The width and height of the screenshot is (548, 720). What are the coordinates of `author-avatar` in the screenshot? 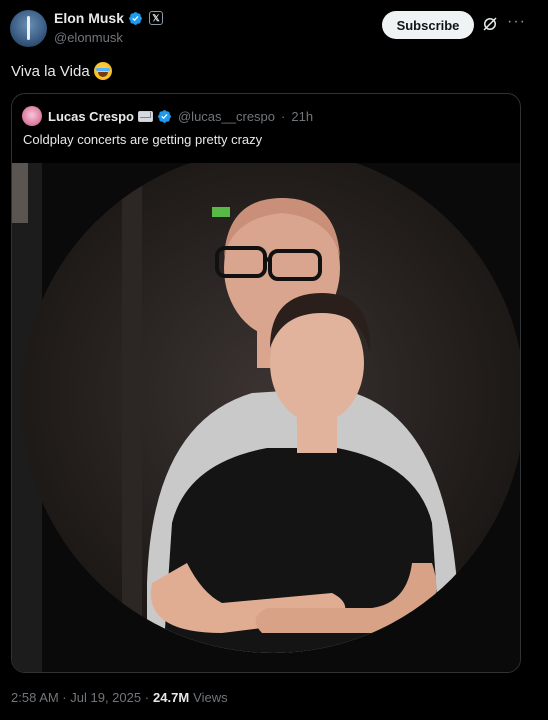 It's located at (28, 28).